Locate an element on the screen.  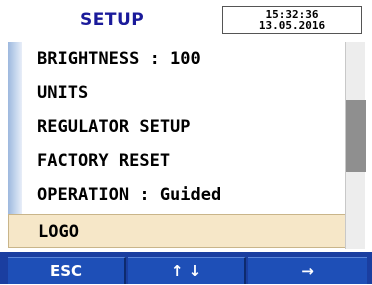
clock-display: 15:32:36 13.05.2016 is located at coordinates (292, 20).